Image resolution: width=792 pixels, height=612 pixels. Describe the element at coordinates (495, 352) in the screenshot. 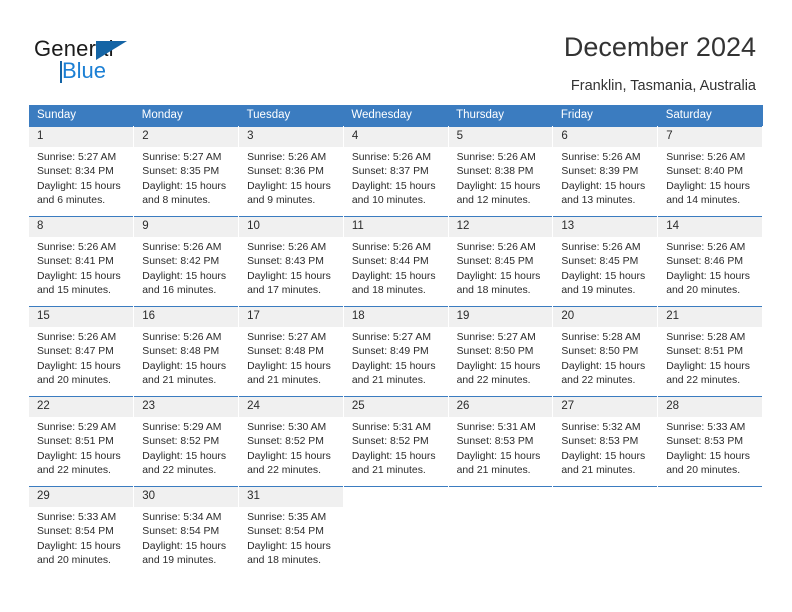

I see `sunset-text: Sunset: 8:50 PM` at that location.